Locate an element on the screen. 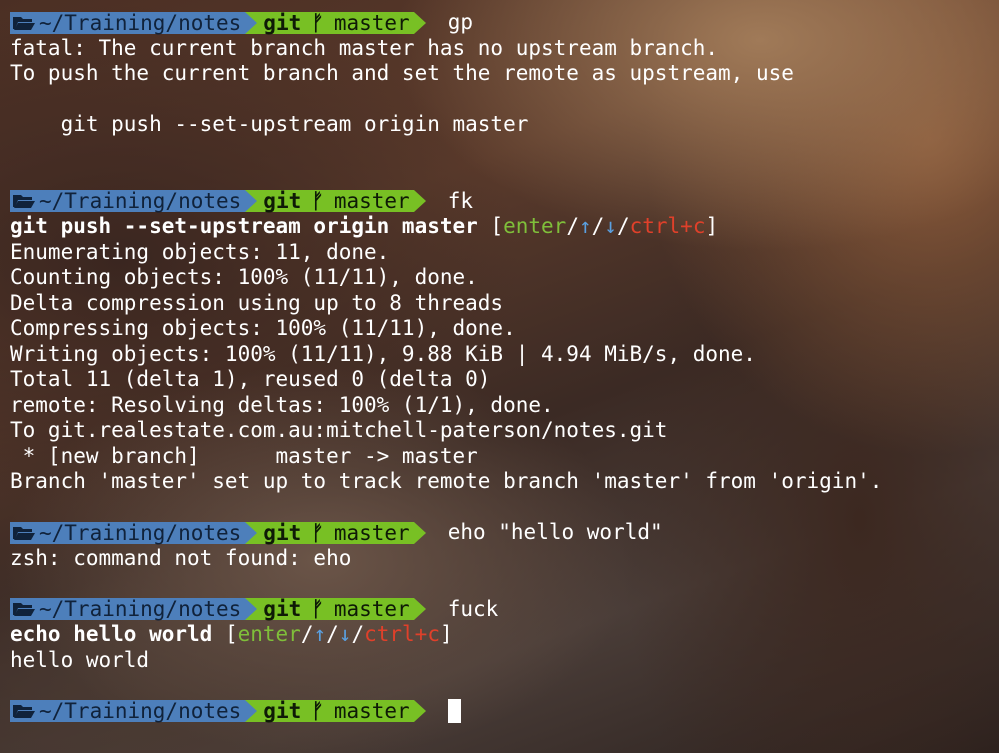 This screenshot has height=753, width=999. active-prompt-line: ~/Training/notes git ᚠ master is located at coordinates (502, 712).